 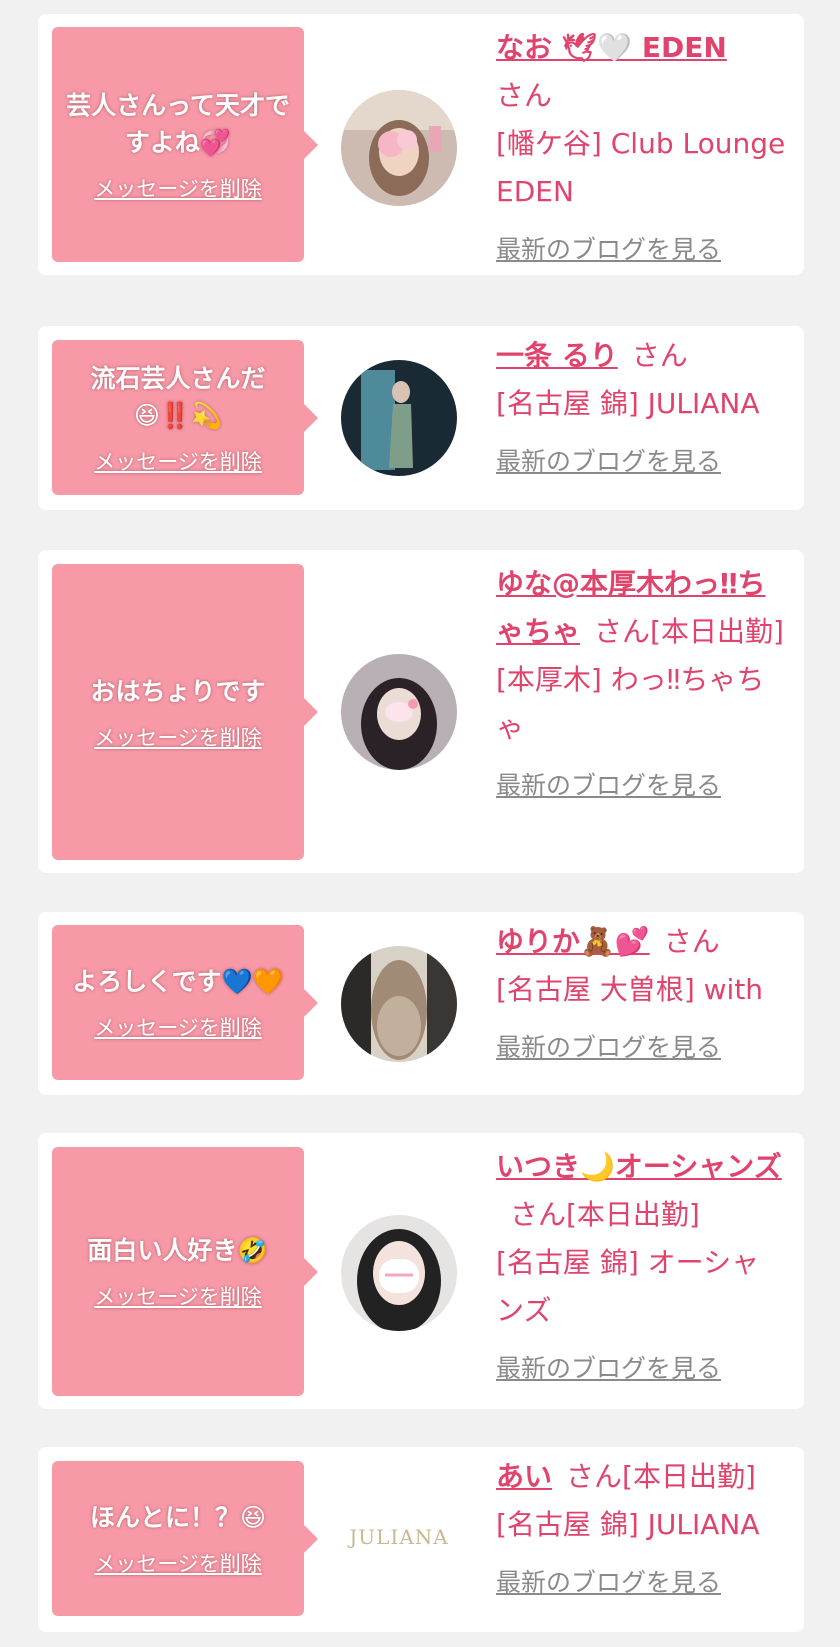 What do you see at coordinates (557, 355) in the screenshot?
I see `cast-name-link: 一条 るり` at bounding box center [557, 355].